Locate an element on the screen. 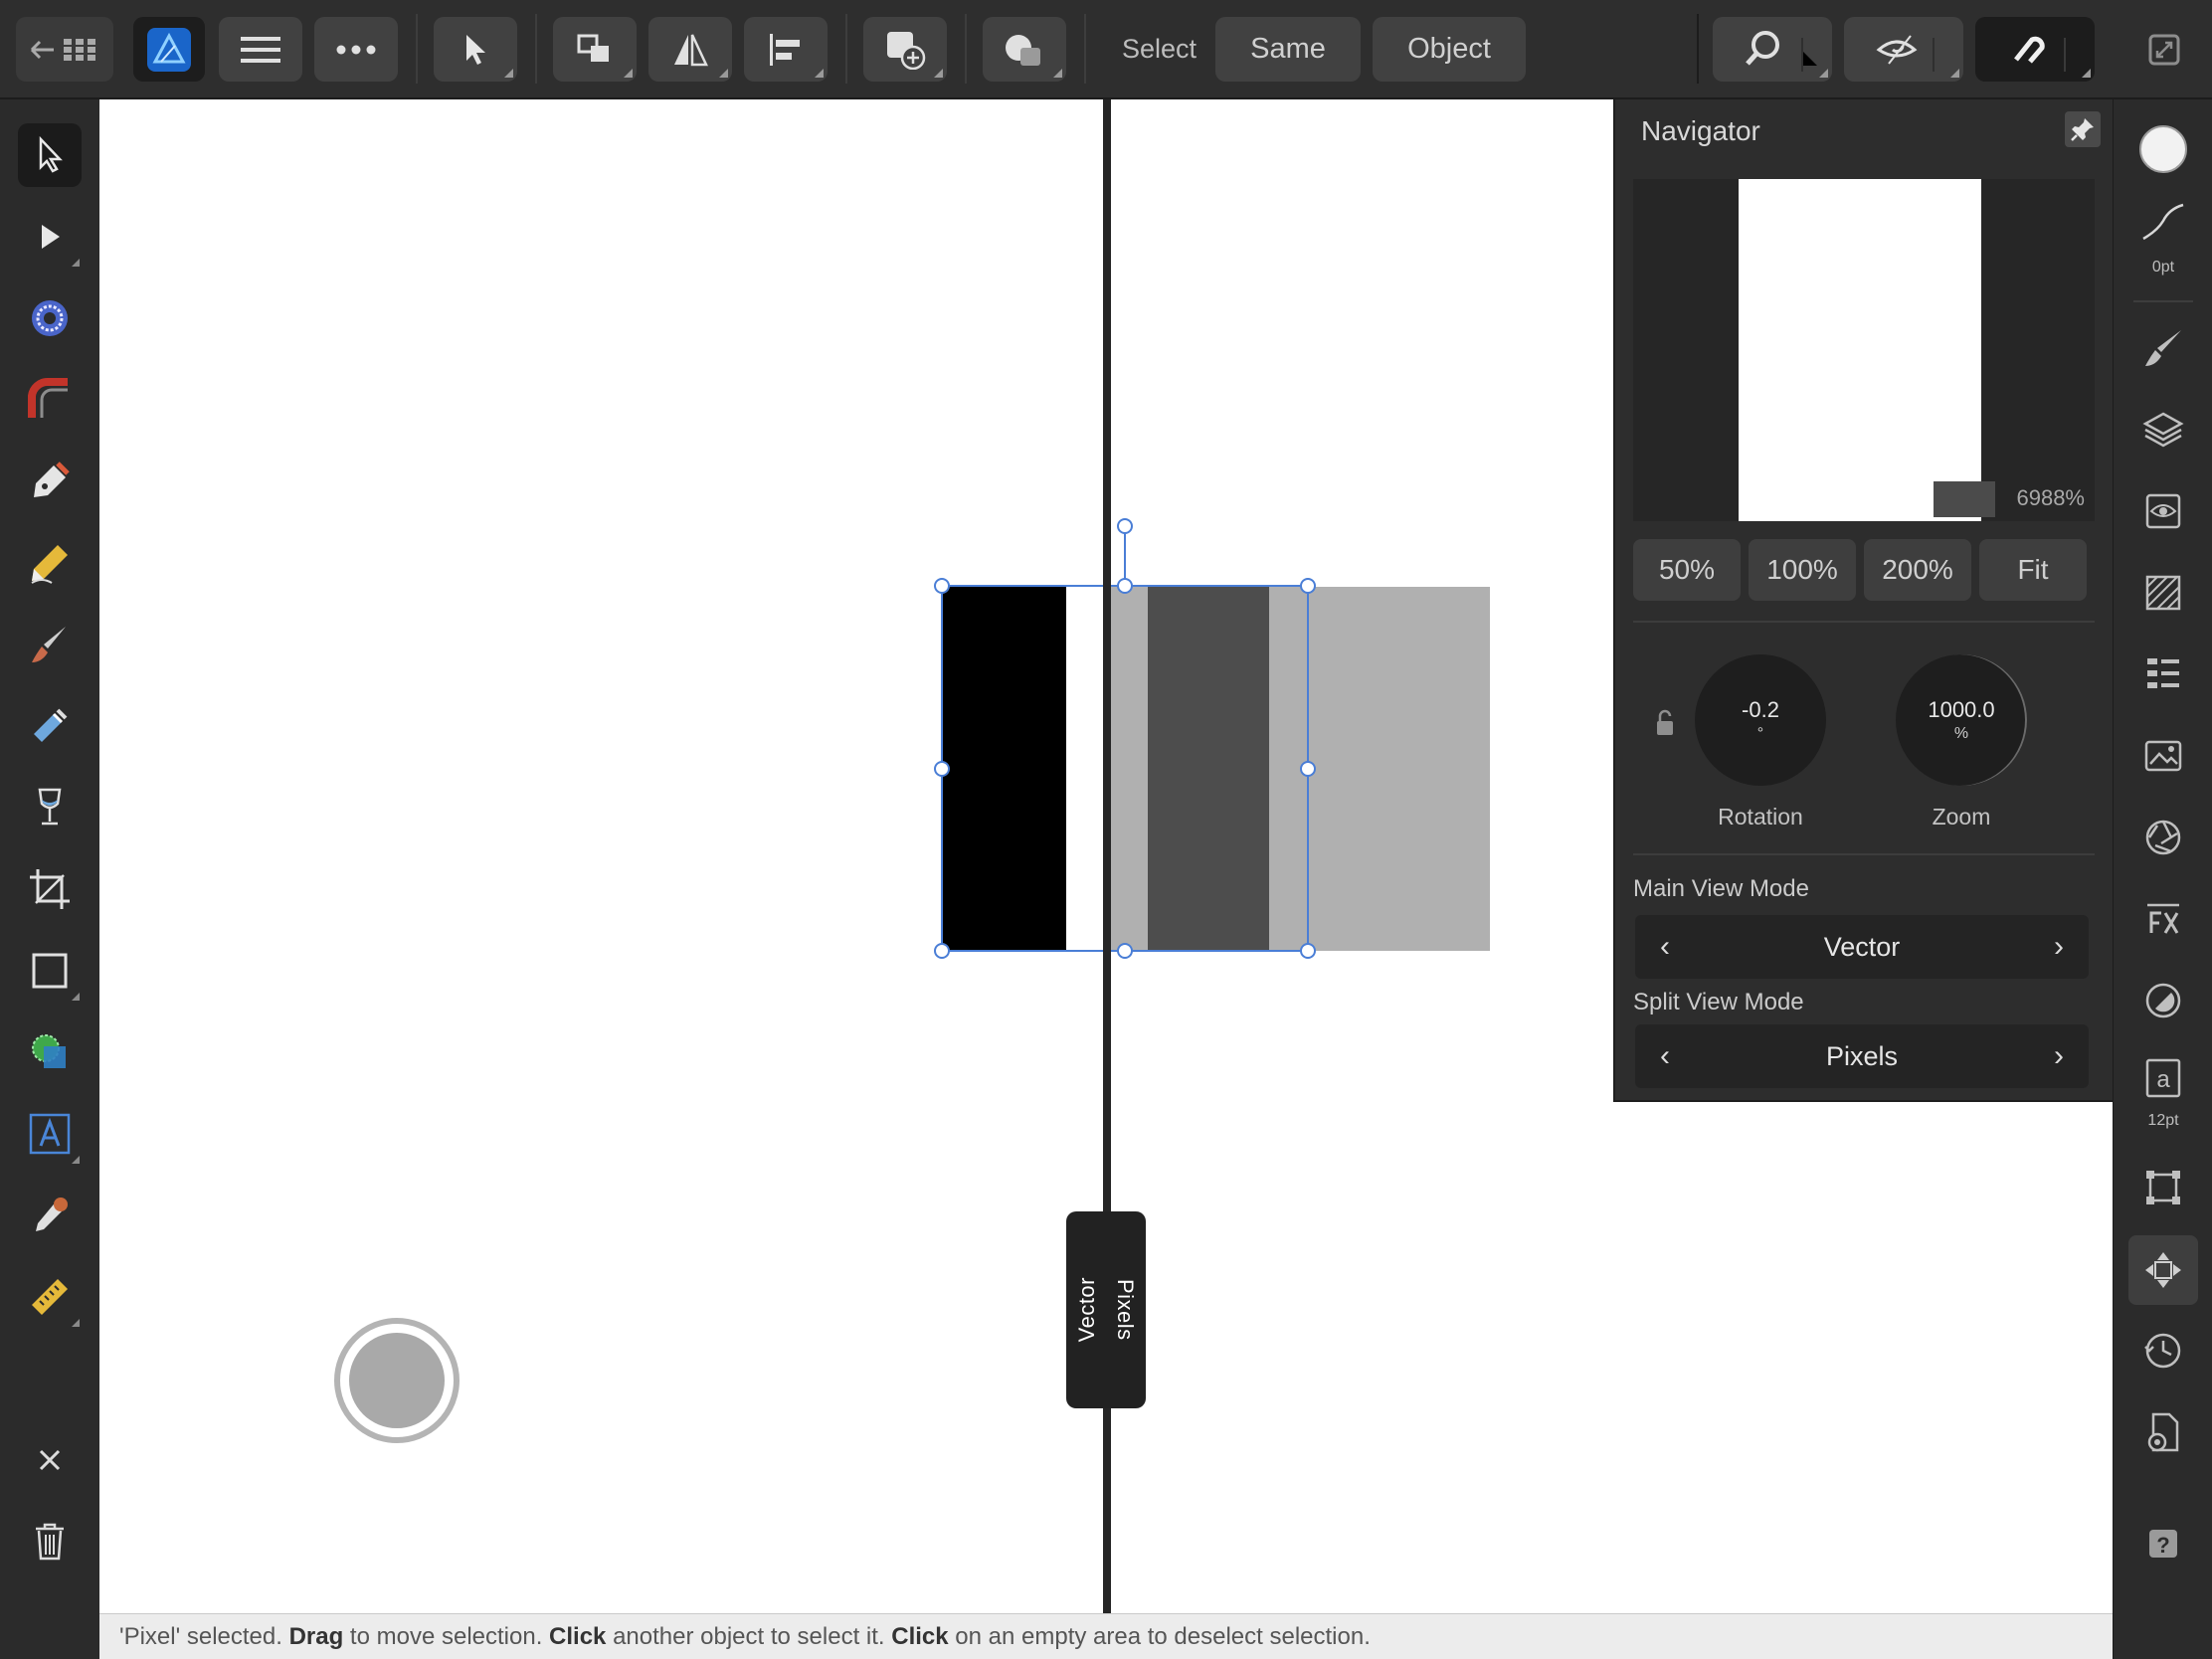 The height and width of the screenshot is (1659, 2212). navigator-preview: 6988% is located at coordinates (1864, 350).